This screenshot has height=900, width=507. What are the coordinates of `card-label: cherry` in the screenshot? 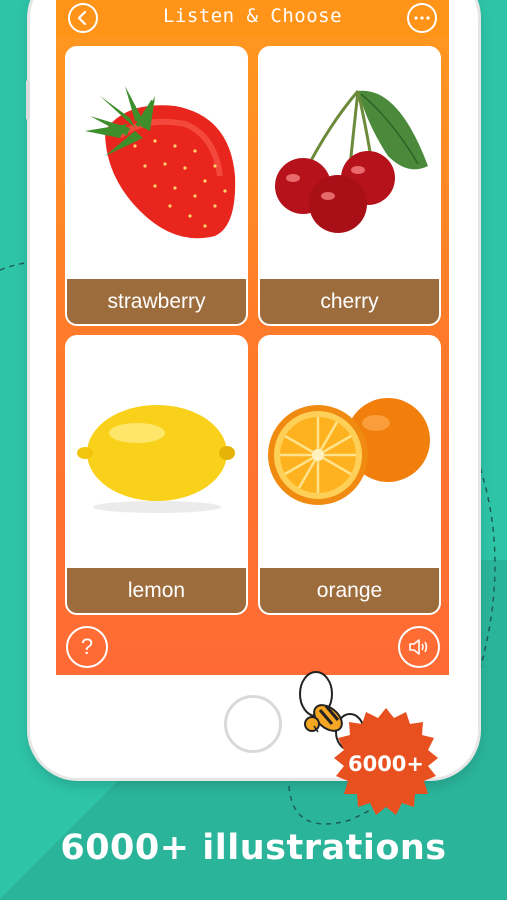 It's located at (349, 301).